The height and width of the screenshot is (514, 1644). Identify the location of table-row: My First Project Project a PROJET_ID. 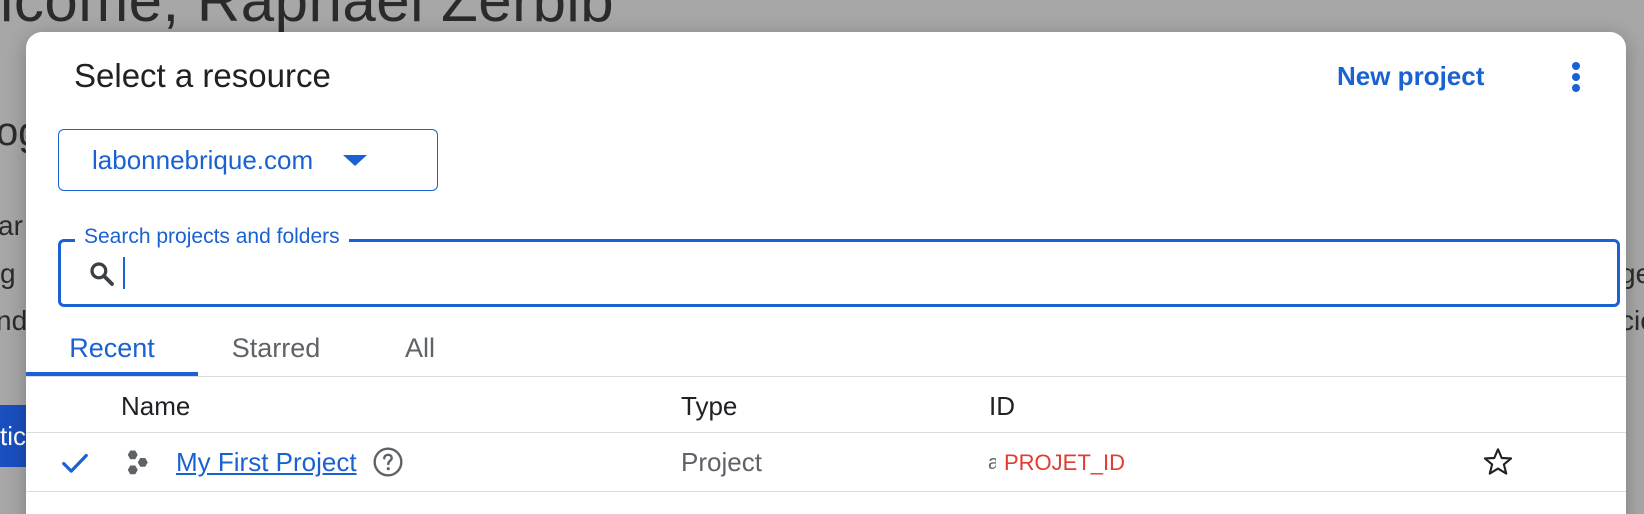
(826, 463).